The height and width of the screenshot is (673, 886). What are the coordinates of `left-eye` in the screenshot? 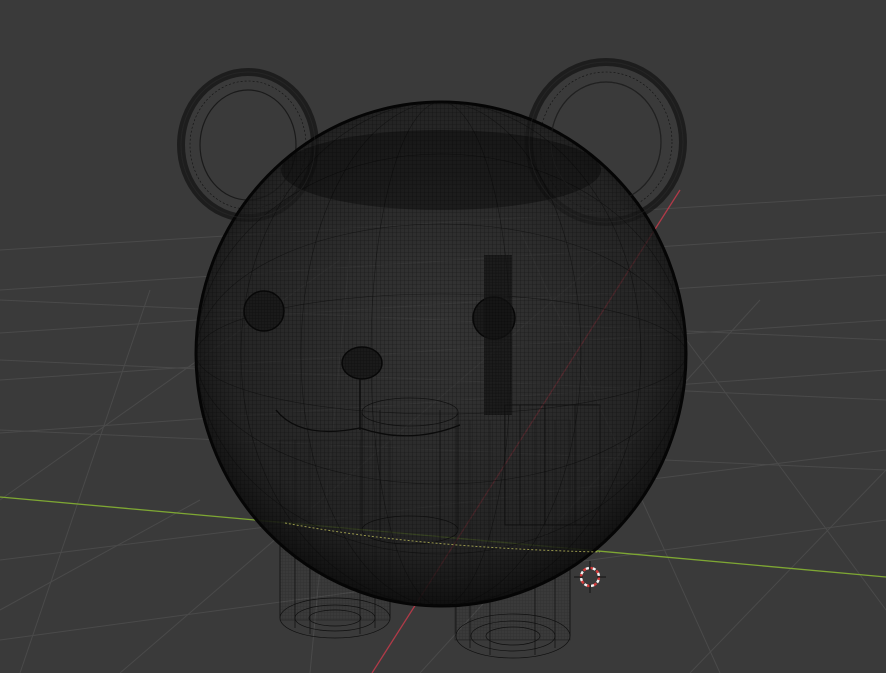 It's located at (264, 311).